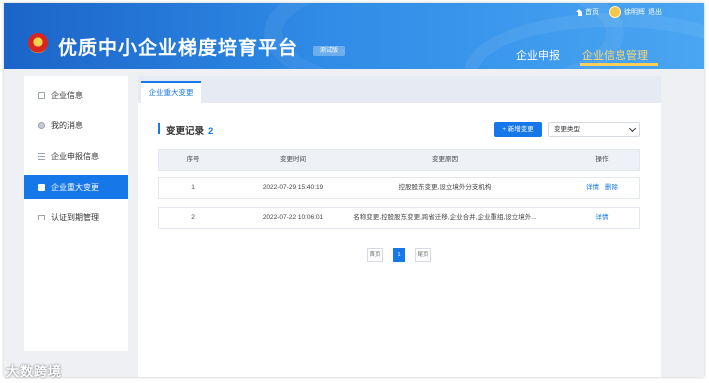  I want to click on user-menu: 徐明辉 退出, so click(635, 12).